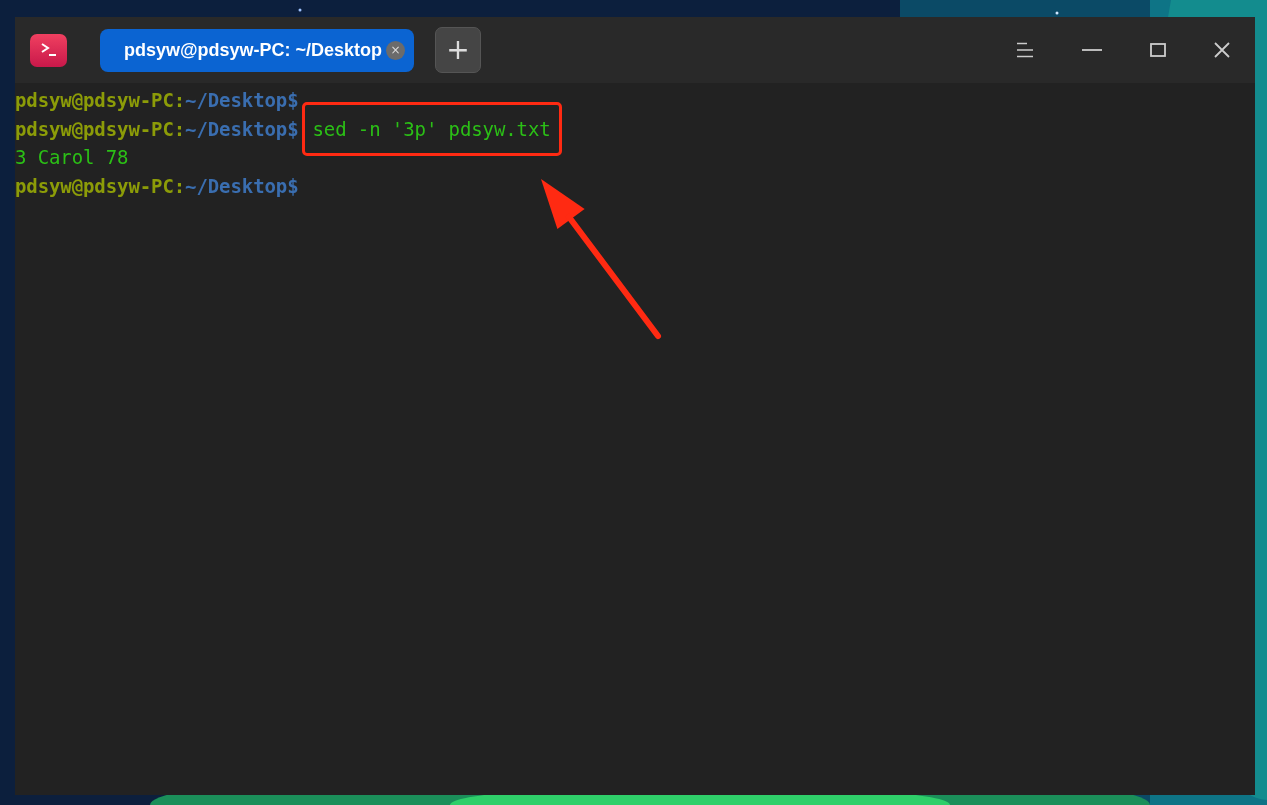 The width and height of the screenshot is (1267, 805). I want to click on terminal-tab: pdsyw@pdsyw-PC: ~/Desktop ×, so click(257, 50).